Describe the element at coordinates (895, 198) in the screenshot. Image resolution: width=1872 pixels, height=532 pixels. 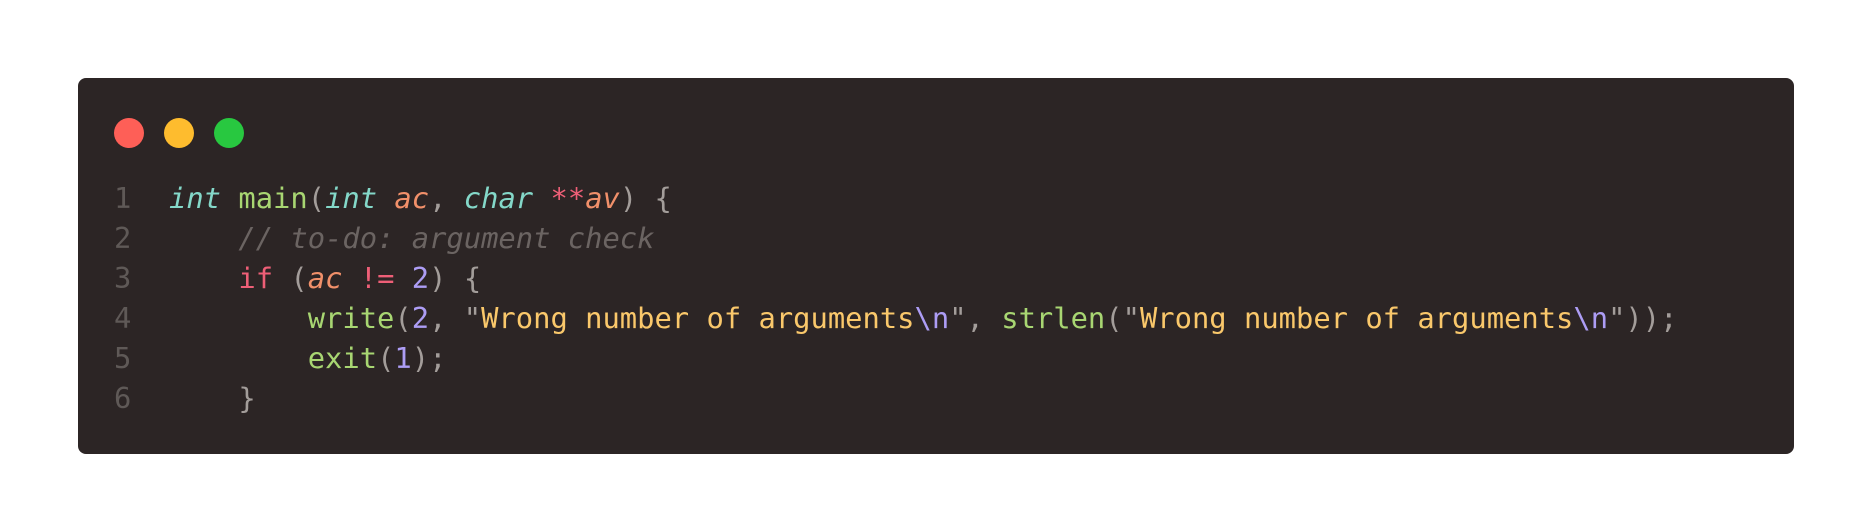
I see `code-line: 1 int main(int ac, char **av) {` at that location.